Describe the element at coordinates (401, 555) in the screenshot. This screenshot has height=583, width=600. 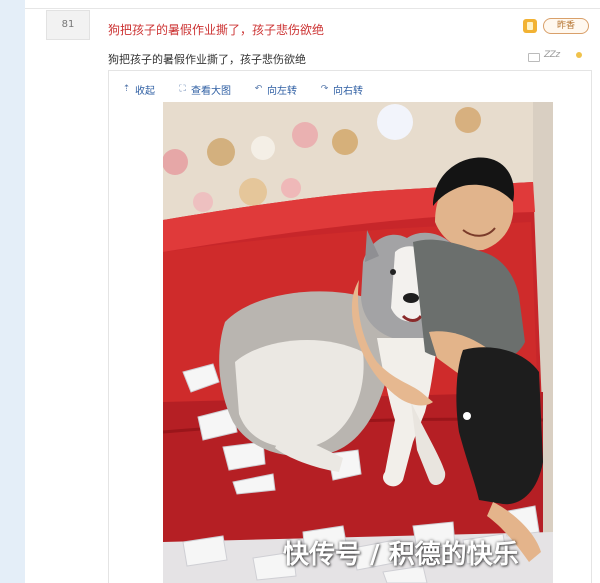
I see `watermark-text: 快传号 / 积德的快乐` at that location.